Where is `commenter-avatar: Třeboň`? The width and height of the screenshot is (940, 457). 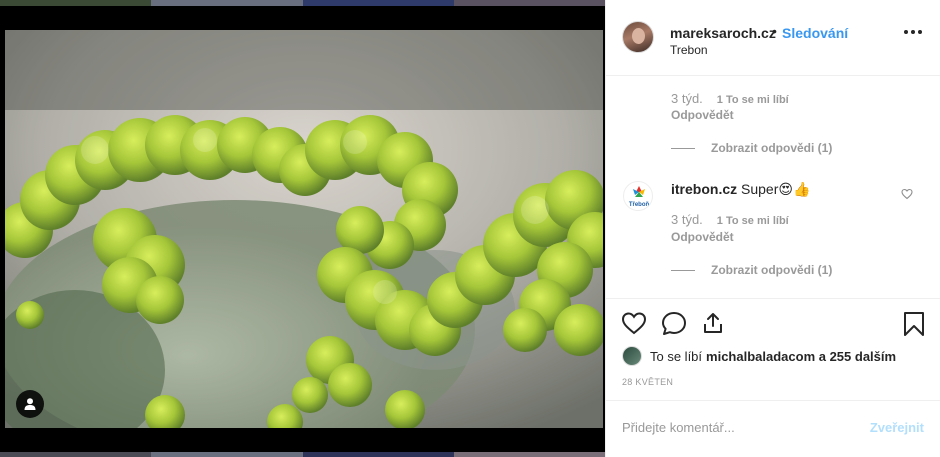 commenter-avatar: Třeboň is located at coordinates (638, 196).